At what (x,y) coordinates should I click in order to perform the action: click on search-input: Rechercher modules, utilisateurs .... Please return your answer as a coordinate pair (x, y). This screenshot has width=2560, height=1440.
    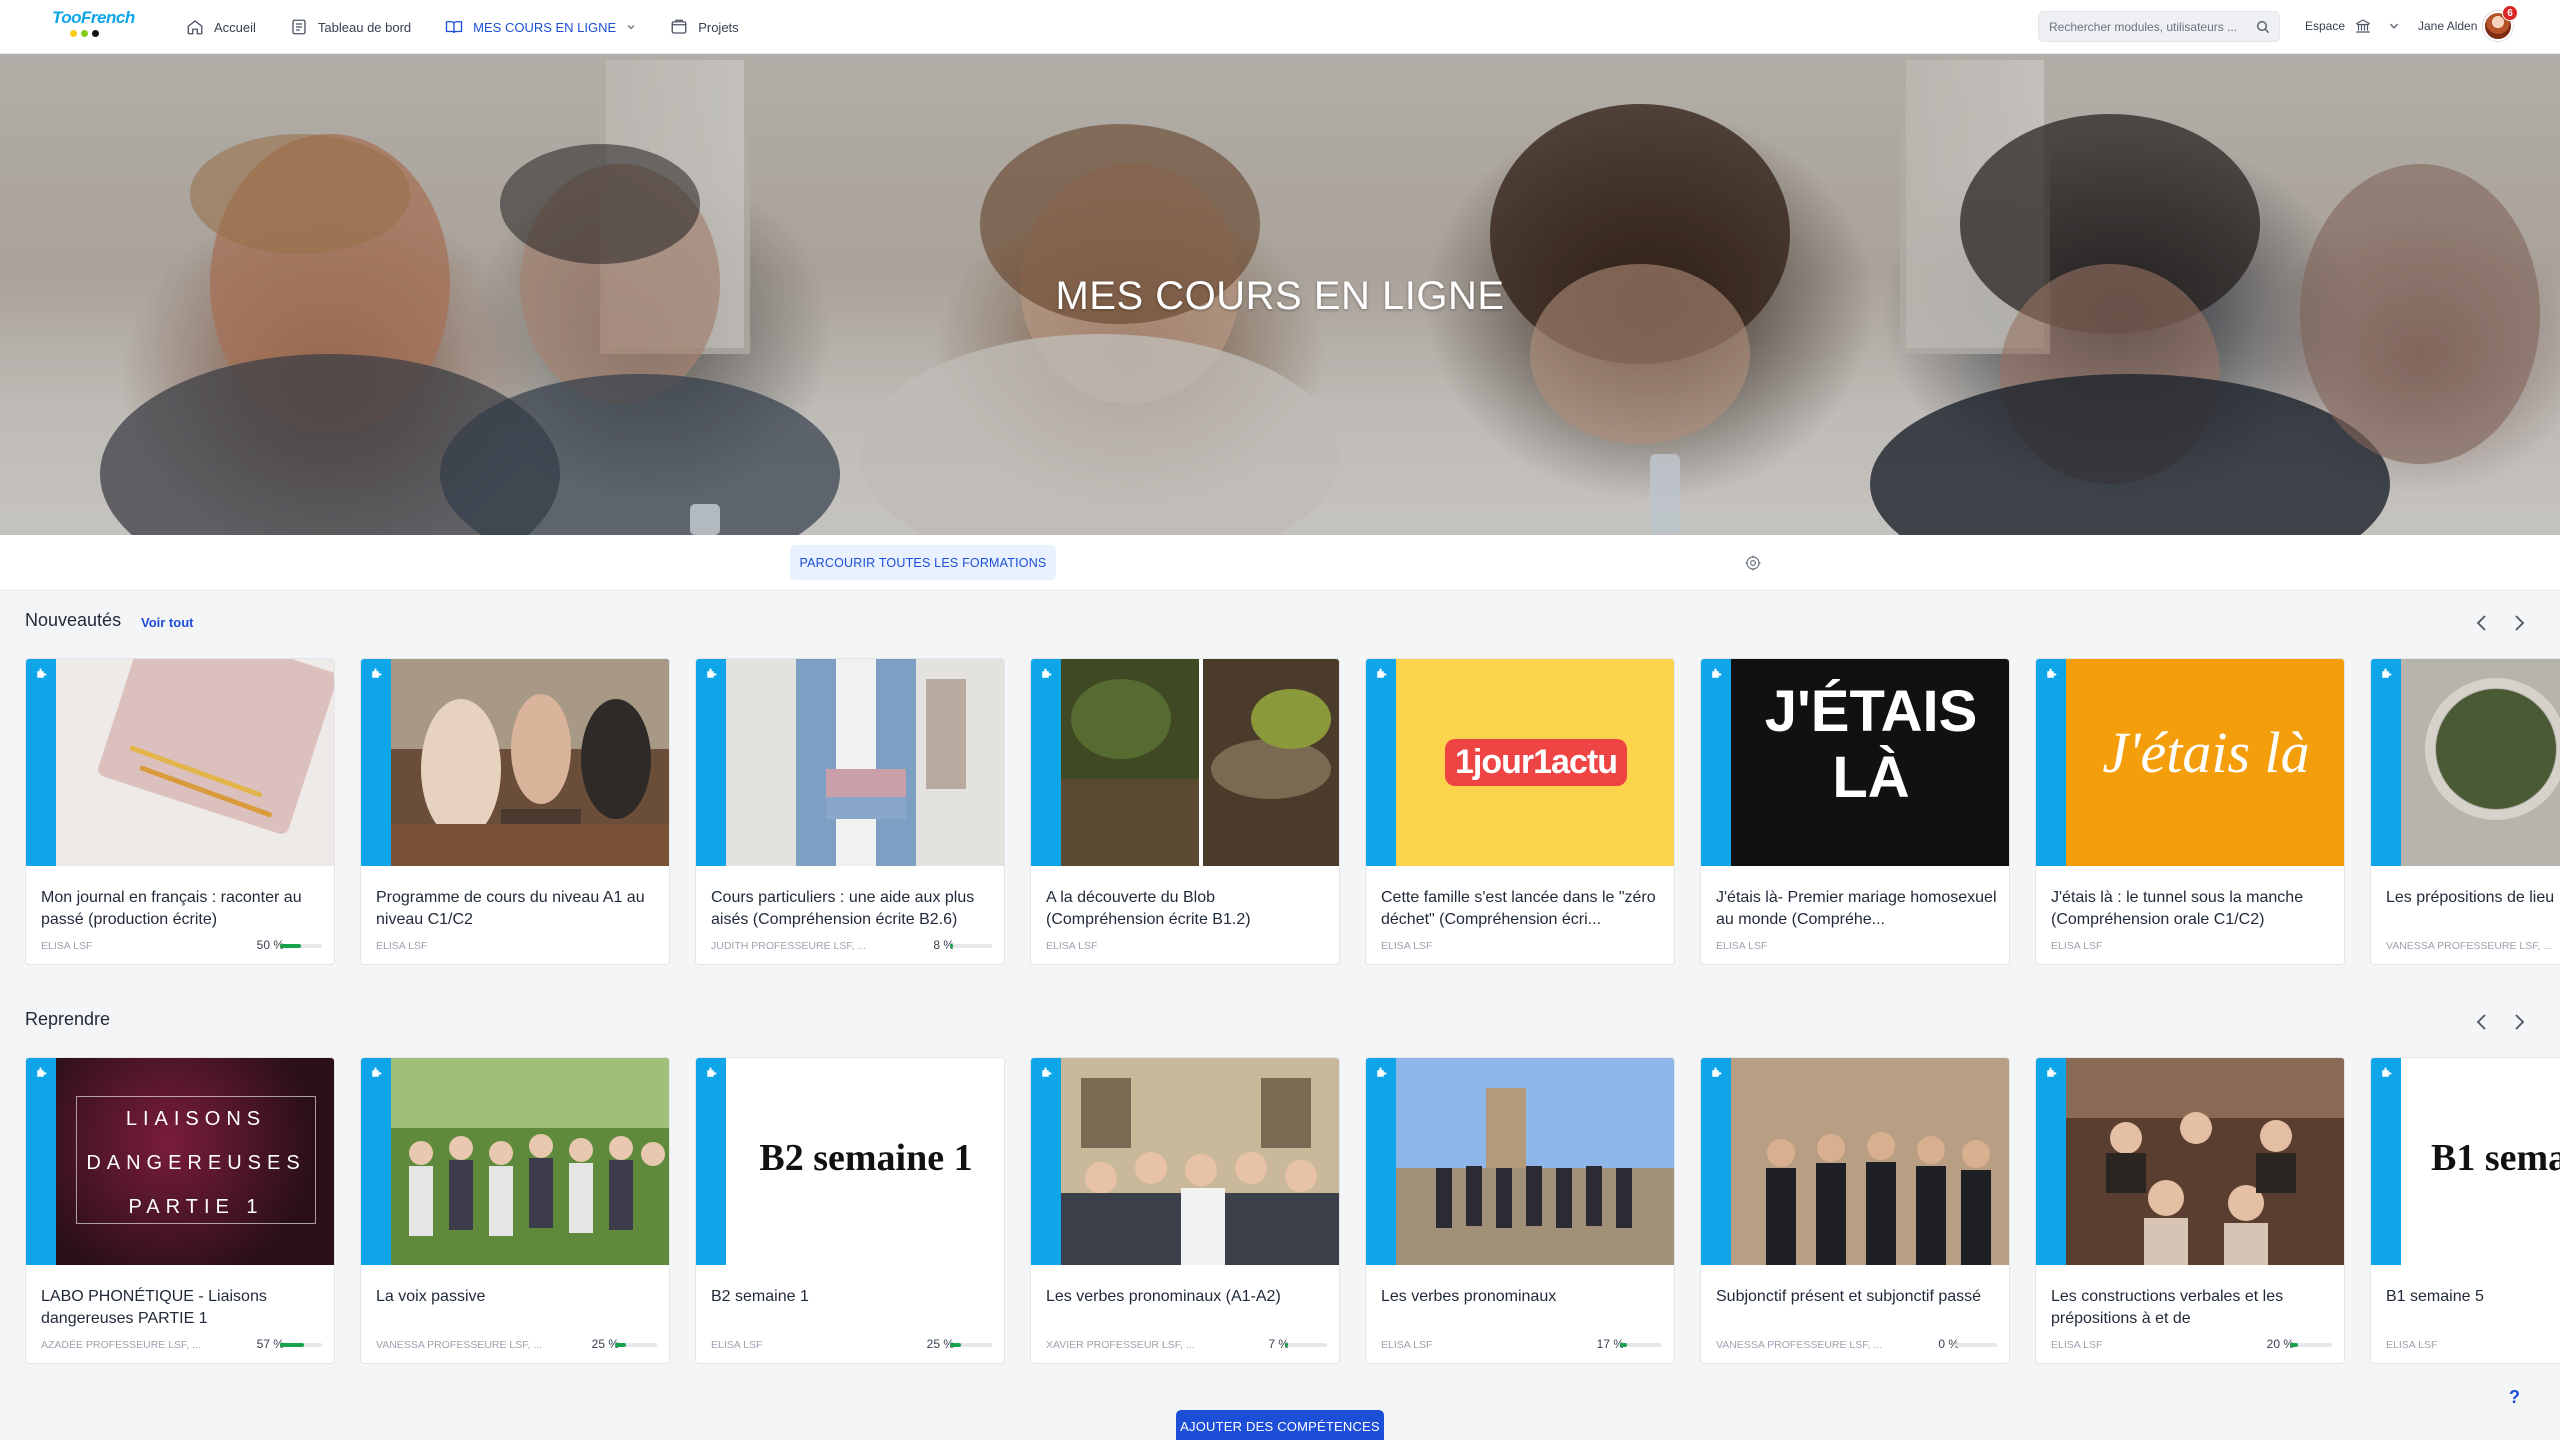
    Looking at the image, I should click on (2159, 26).